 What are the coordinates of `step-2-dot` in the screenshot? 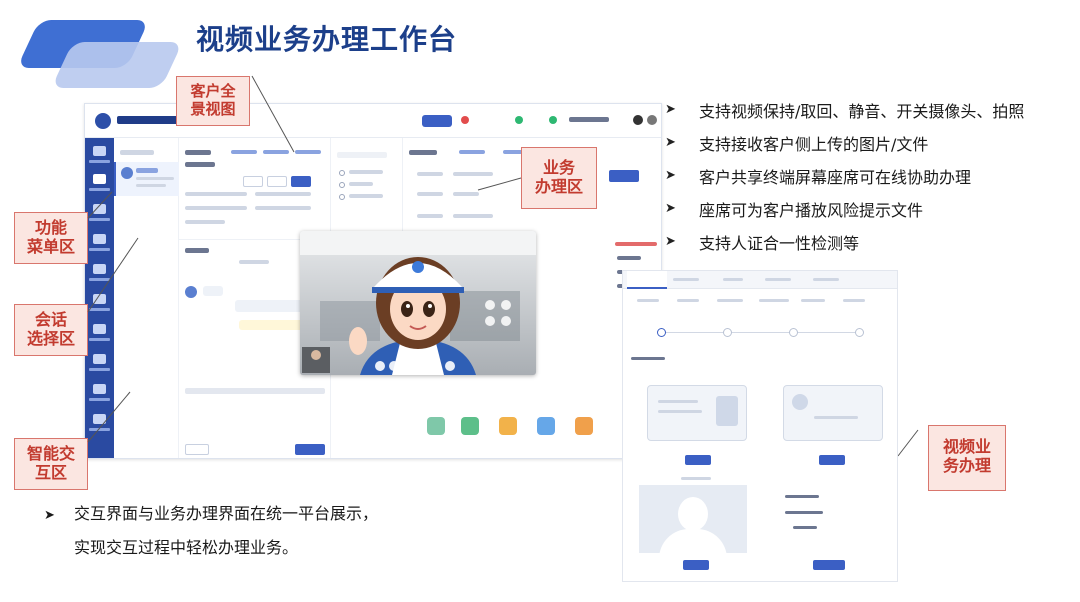 It's located at (727, 332).